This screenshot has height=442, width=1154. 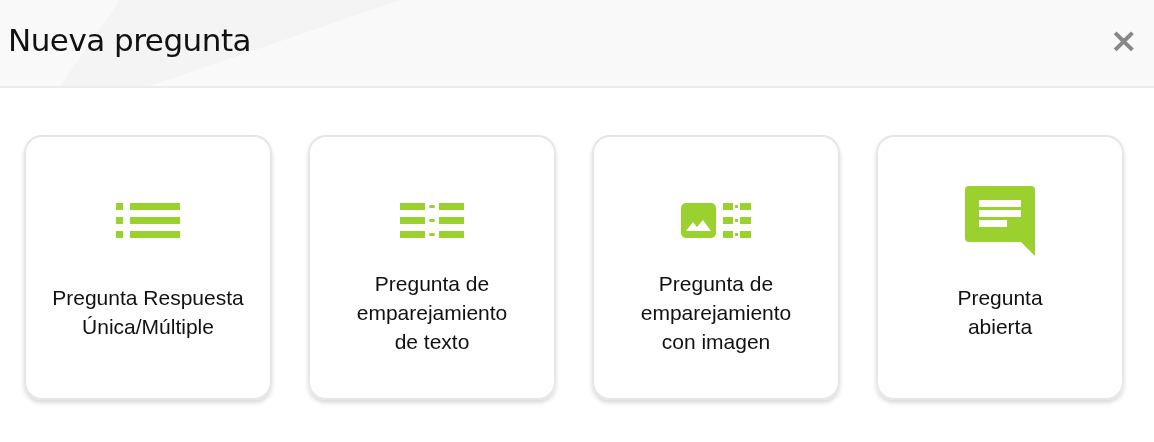 I want to click on question-type-label: Pregunta de emparejamiento de texto, so click(x=432, y=312).